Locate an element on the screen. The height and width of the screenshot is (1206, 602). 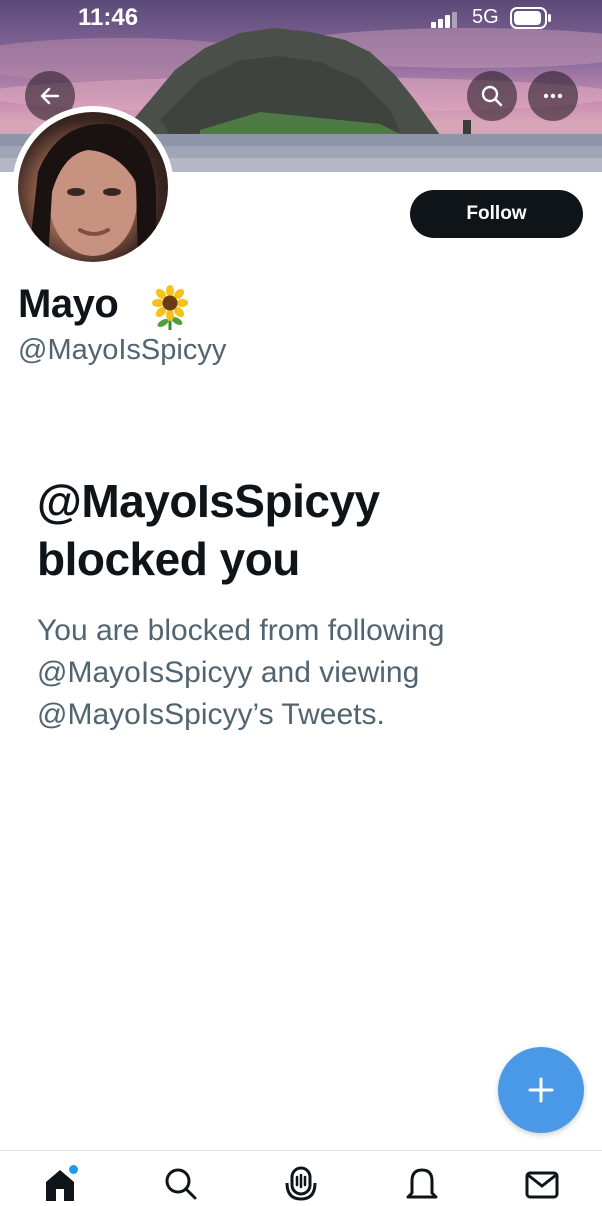
messages-icon is located at coordinates (542, 1185).